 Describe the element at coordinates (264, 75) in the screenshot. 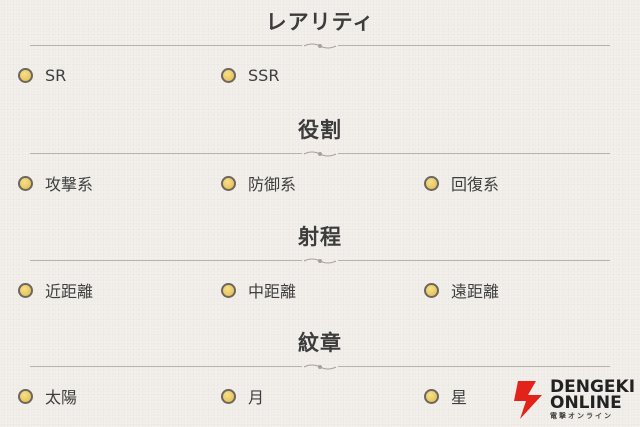

I see `option-label: SSR` at that location.